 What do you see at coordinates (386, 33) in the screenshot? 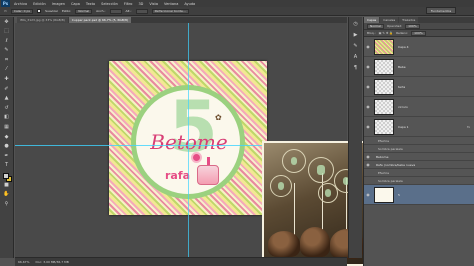
I see `lock-icon: ▣ ✎ ✥ 🔒` at bounding box center [386, 33].